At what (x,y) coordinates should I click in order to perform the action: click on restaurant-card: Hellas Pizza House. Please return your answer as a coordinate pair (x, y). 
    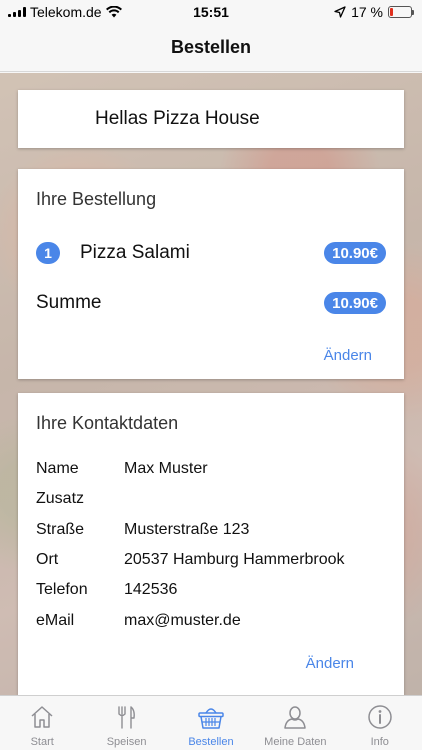
    Looking at the image, I should click on (211, 119).